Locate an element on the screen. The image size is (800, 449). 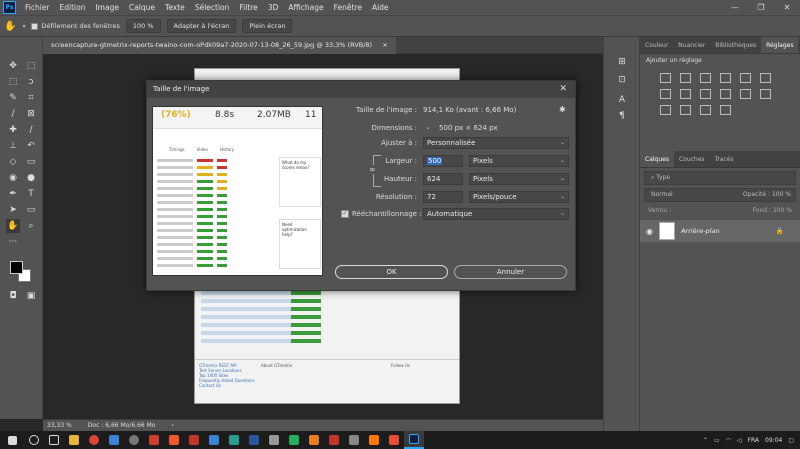
ok-button: OK is located at coordinates (391, 272).